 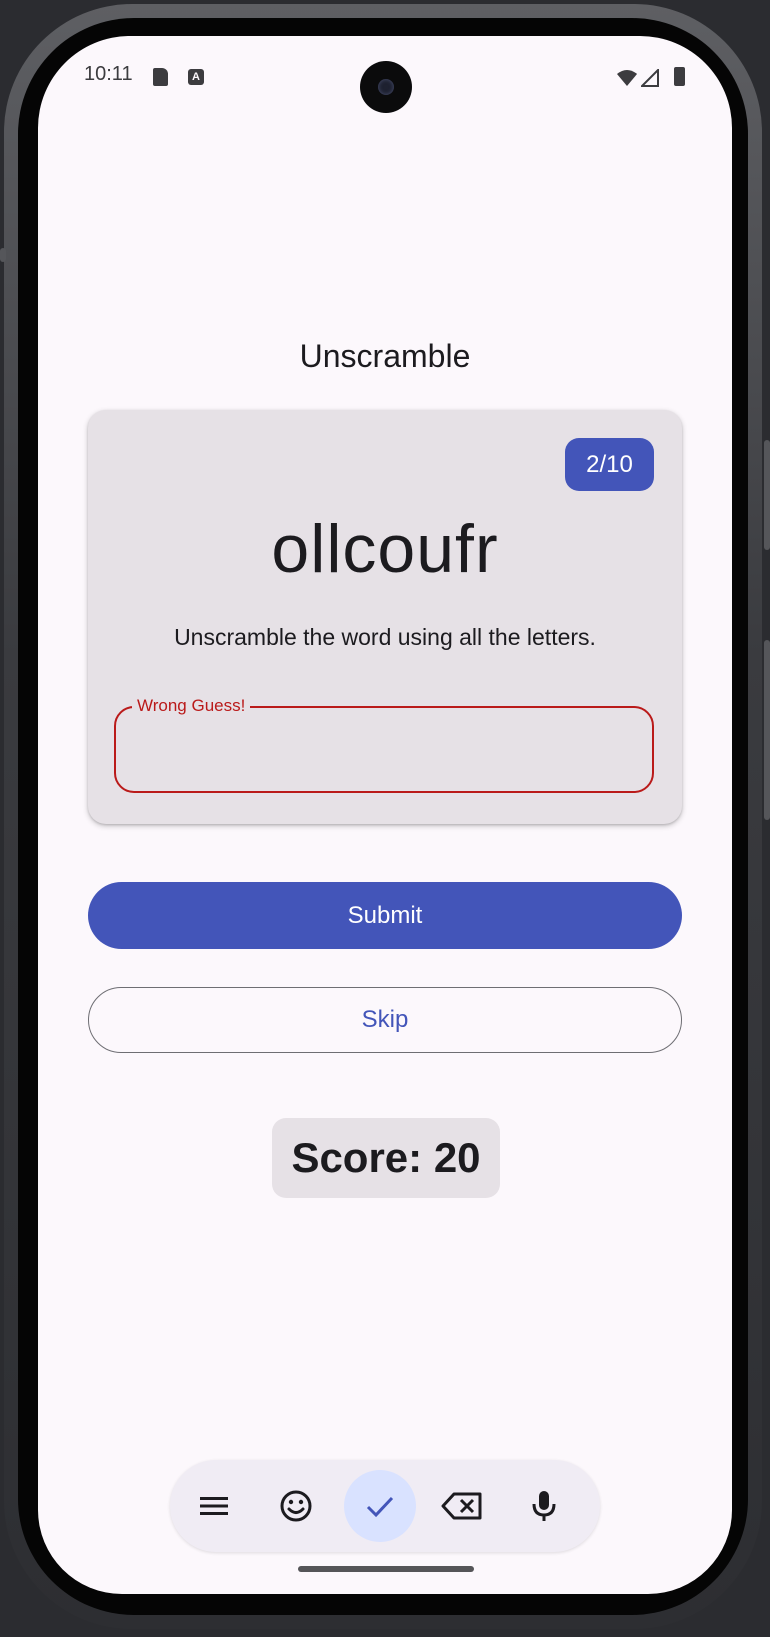 What do you see at coordinates (3, 255) in the screenshot?
I see `volume-button` at bounding box center [3, 255].